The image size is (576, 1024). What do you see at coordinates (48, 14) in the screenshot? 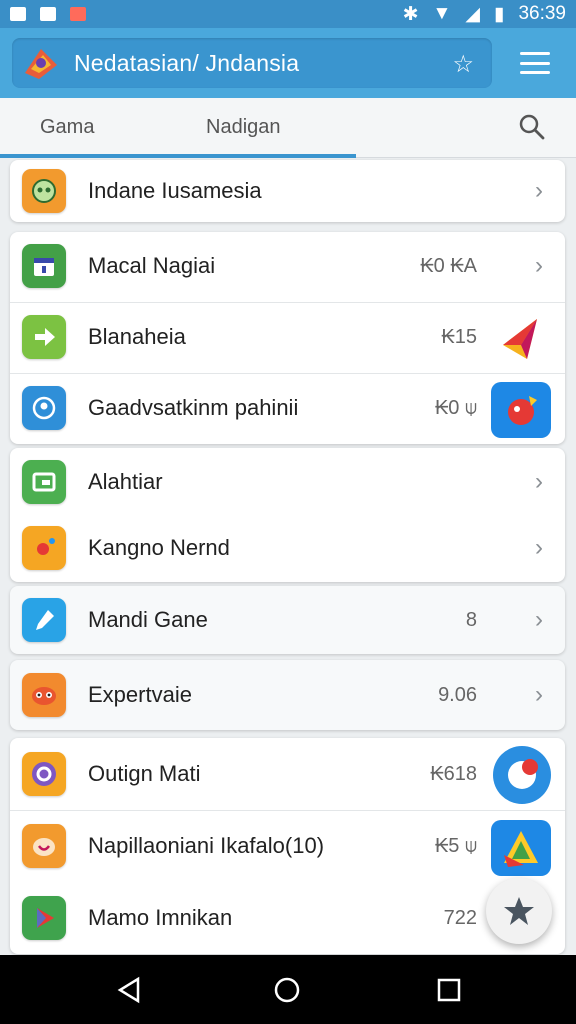
I see `photo-icon` at bounding box center [48, 14].